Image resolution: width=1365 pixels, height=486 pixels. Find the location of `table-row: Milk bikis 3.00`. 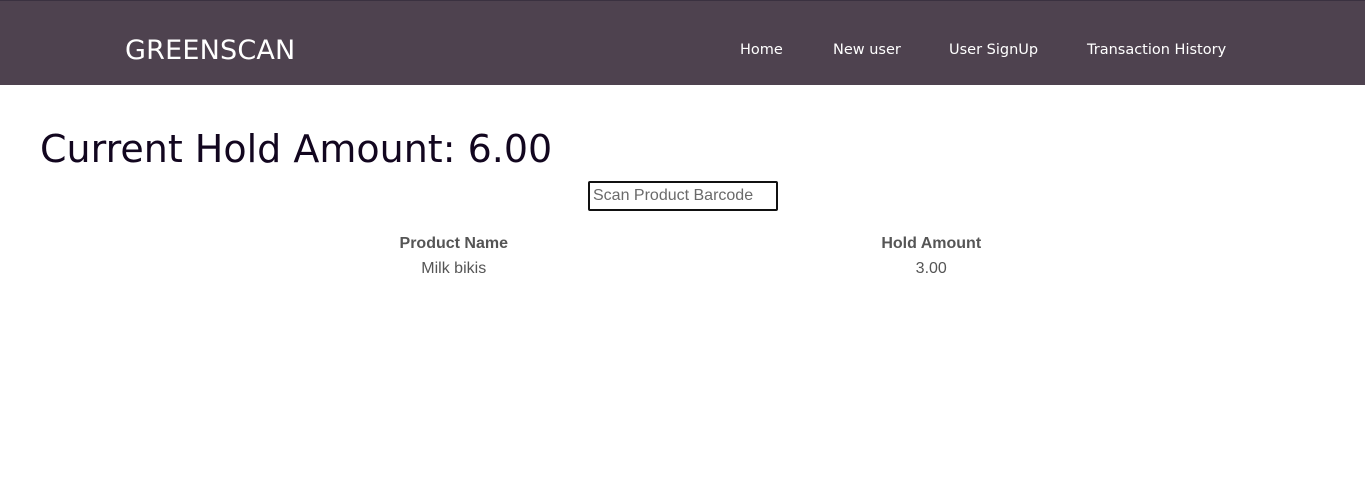

table-row: Milk bikis 3.00 is located at coordinates (692, 269).